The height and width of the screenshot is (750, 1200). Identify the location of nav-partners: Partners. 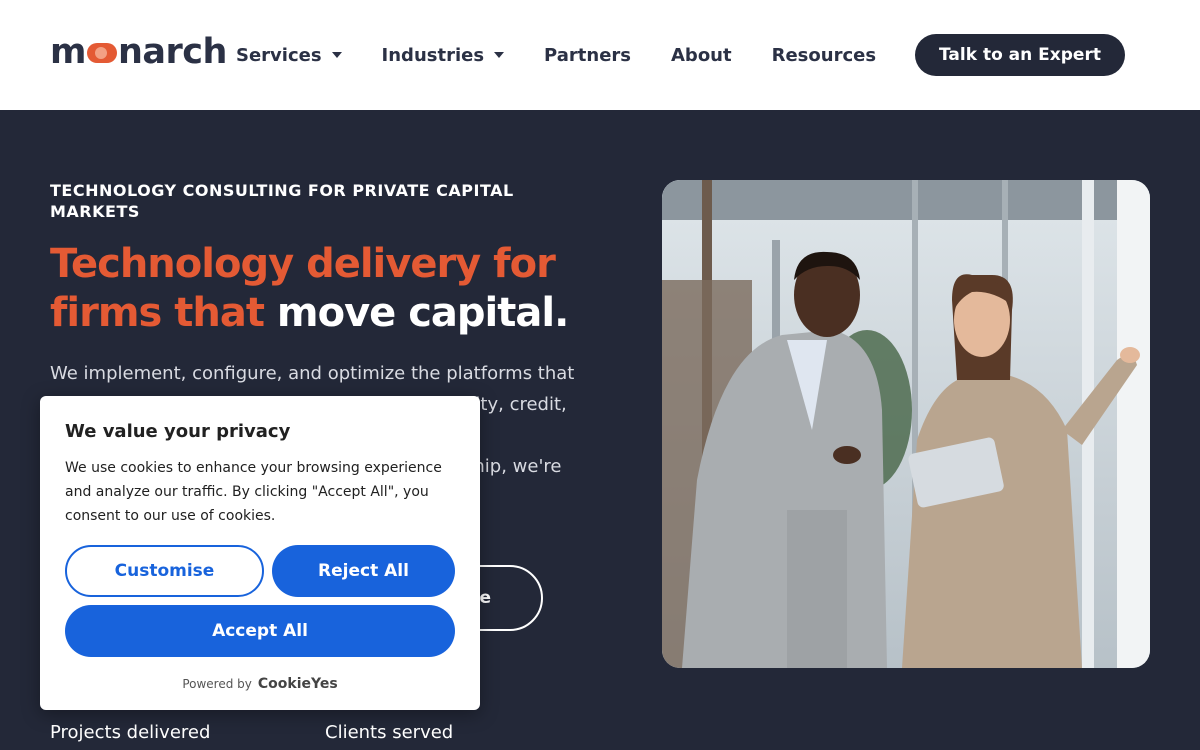
(587, 55).